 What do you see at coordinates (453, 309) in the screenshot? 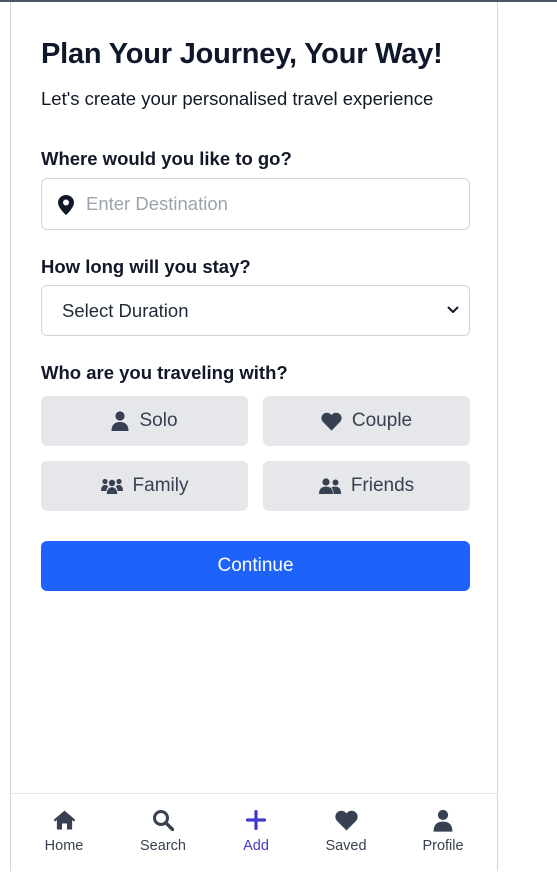
I see `chevron-down-icon` at bounding box center [453, 309].